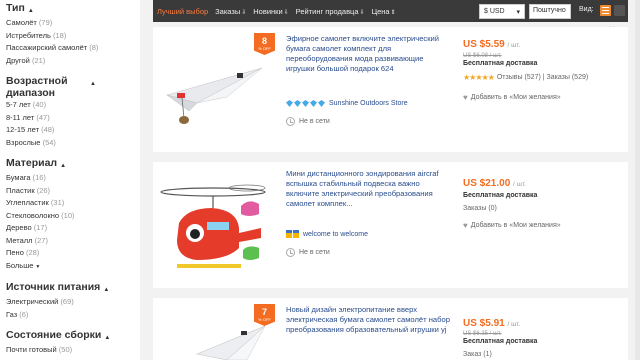 The image size is (640, 360). I want to click on filter-item: 8-11 лет (47), so click(71, 118).